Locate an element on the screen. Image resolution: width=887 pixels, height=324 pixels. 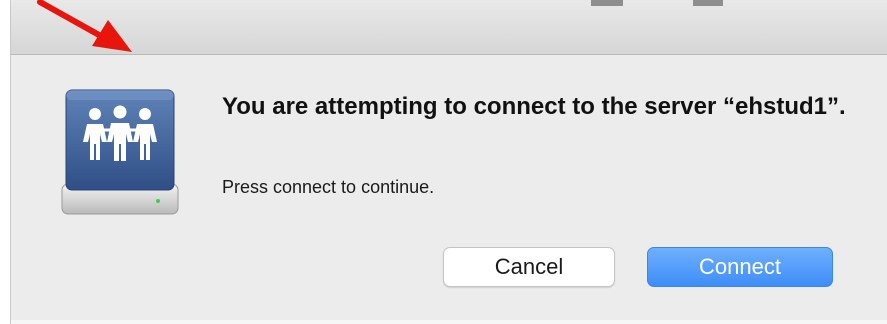
dialog-bottom-edge is located at coordinates (449, 322).